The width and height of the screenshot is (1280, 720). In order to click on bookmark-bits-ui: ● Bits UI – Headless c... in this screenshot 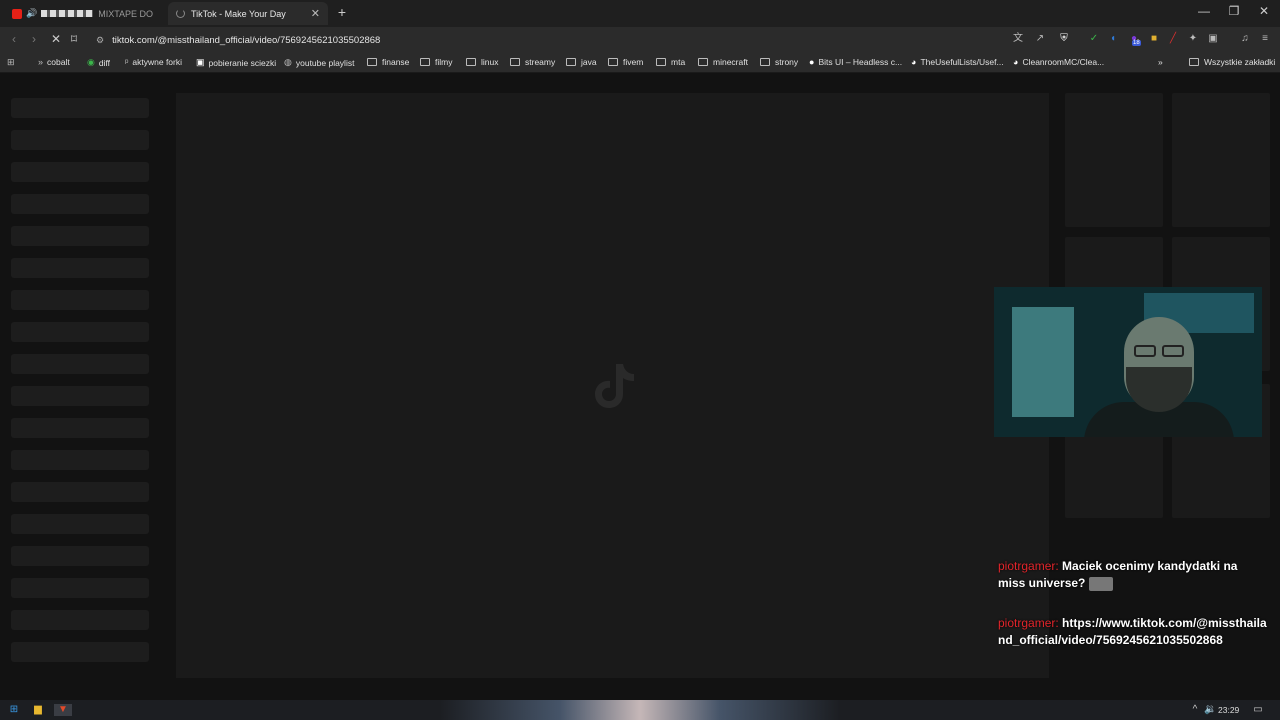, I will do `click(855, 62)`.